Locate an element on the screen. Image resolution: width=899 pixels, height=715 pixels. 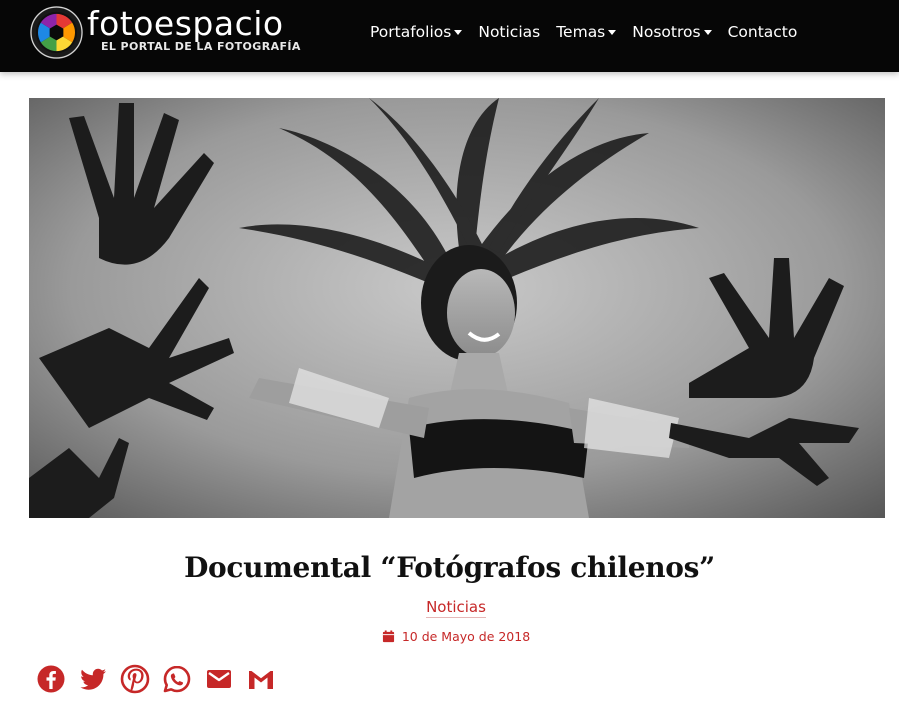
brand-tagline: EL PORTAL DE LA FOTOGRAFÍA is located at coordinates (201, 46).